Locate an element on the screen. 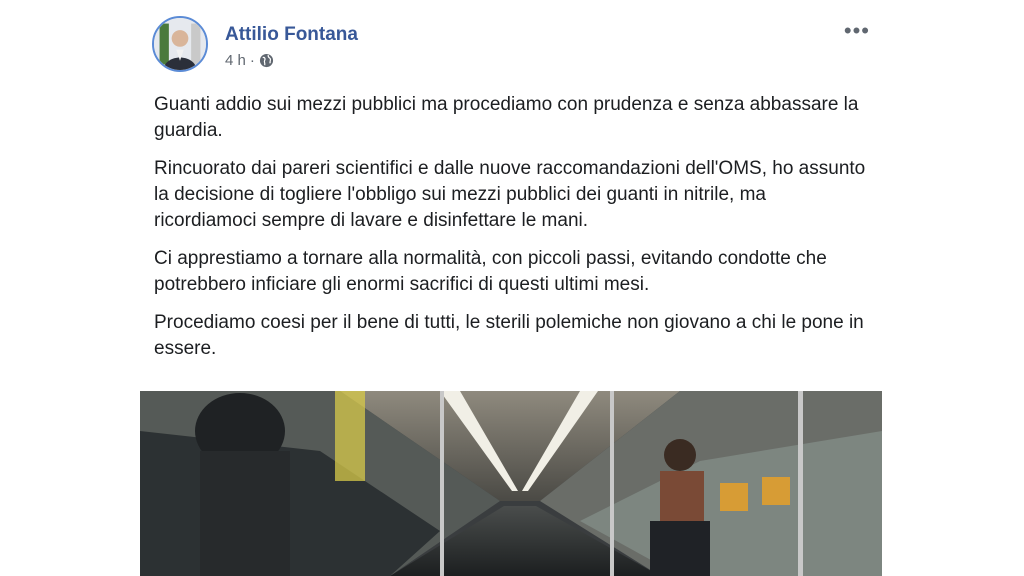 This screenshot has height=576, width=1024. more-options-icon: ••• is located at coordinates (857, 31).